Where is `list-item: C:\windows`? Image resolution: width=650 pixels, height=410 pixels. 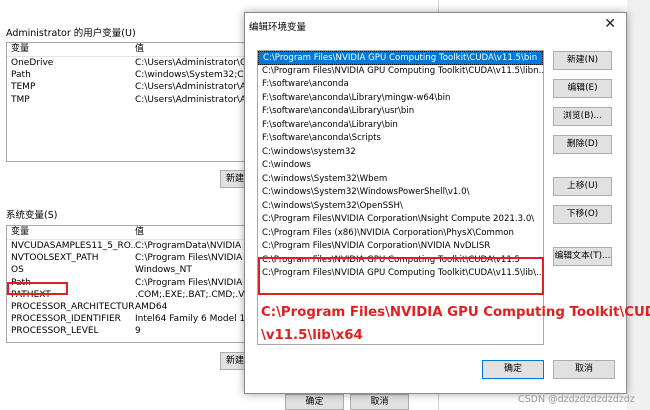 list-item: C:\windows is located at coordinates (400, 166).